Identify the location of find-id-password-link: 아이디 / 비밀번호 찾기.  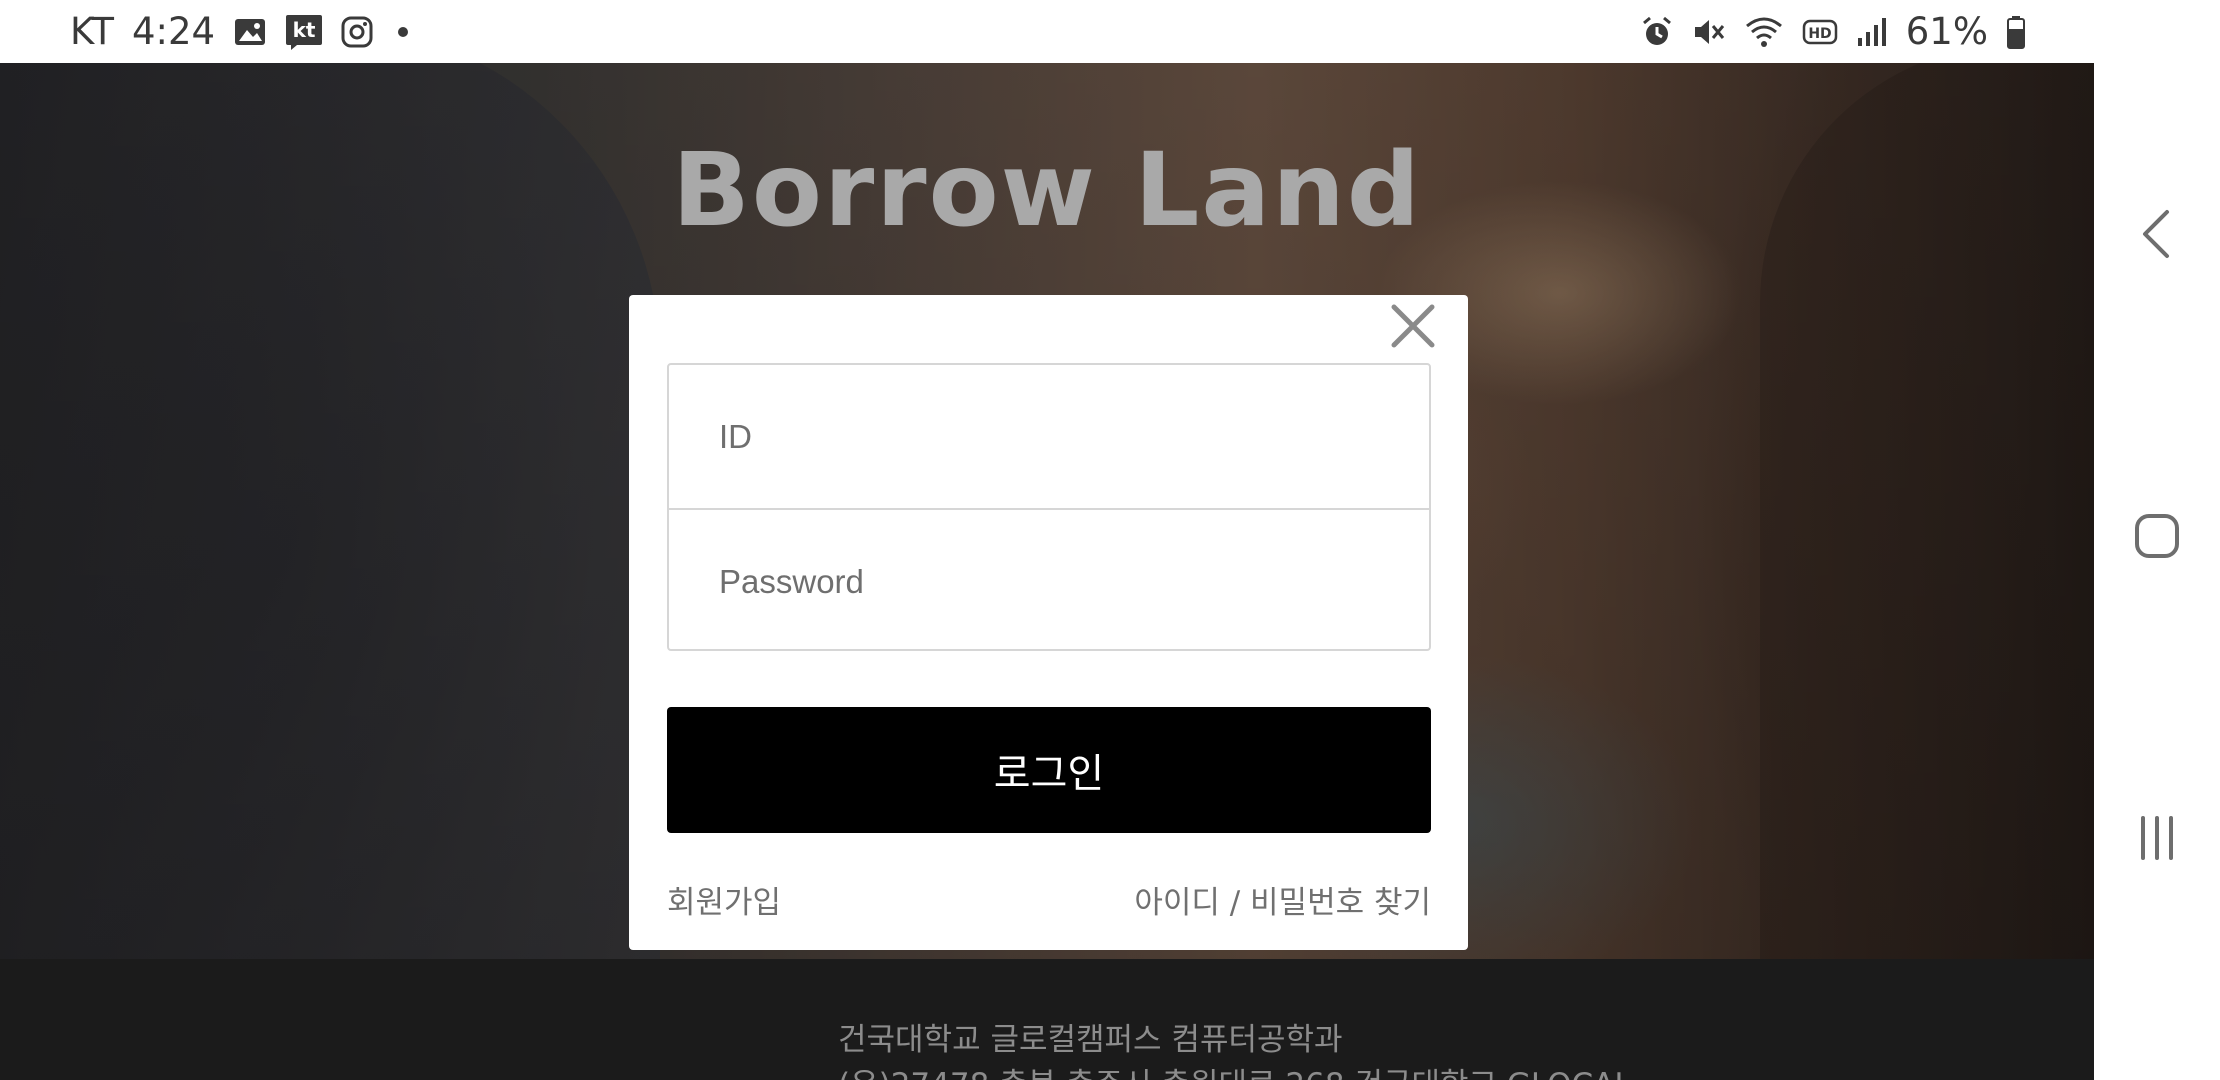
(1282, 899).